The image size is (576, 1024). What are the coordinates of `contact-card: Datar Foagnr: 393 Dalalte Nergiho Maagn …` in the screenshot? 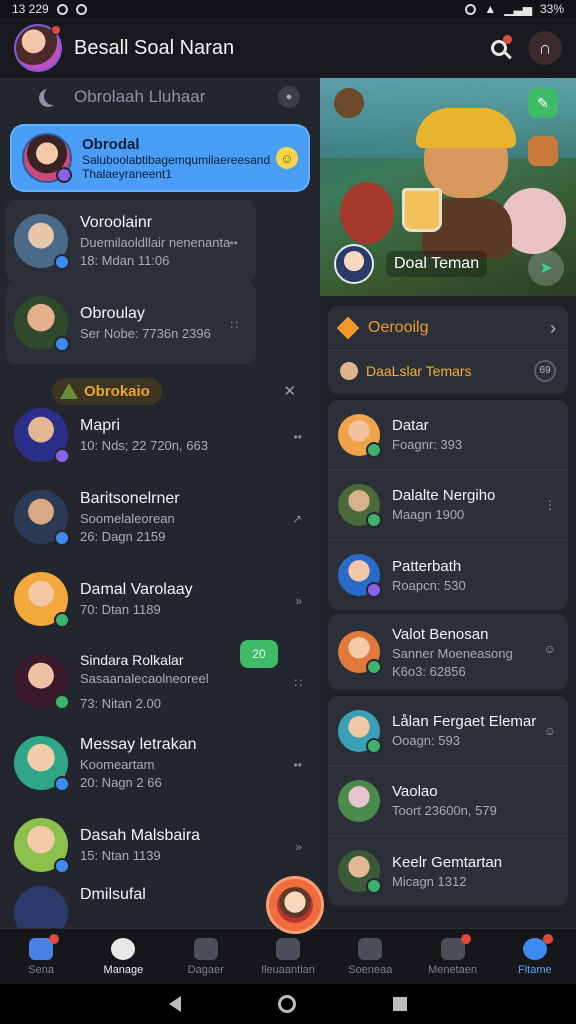 It's located at (448, 505).